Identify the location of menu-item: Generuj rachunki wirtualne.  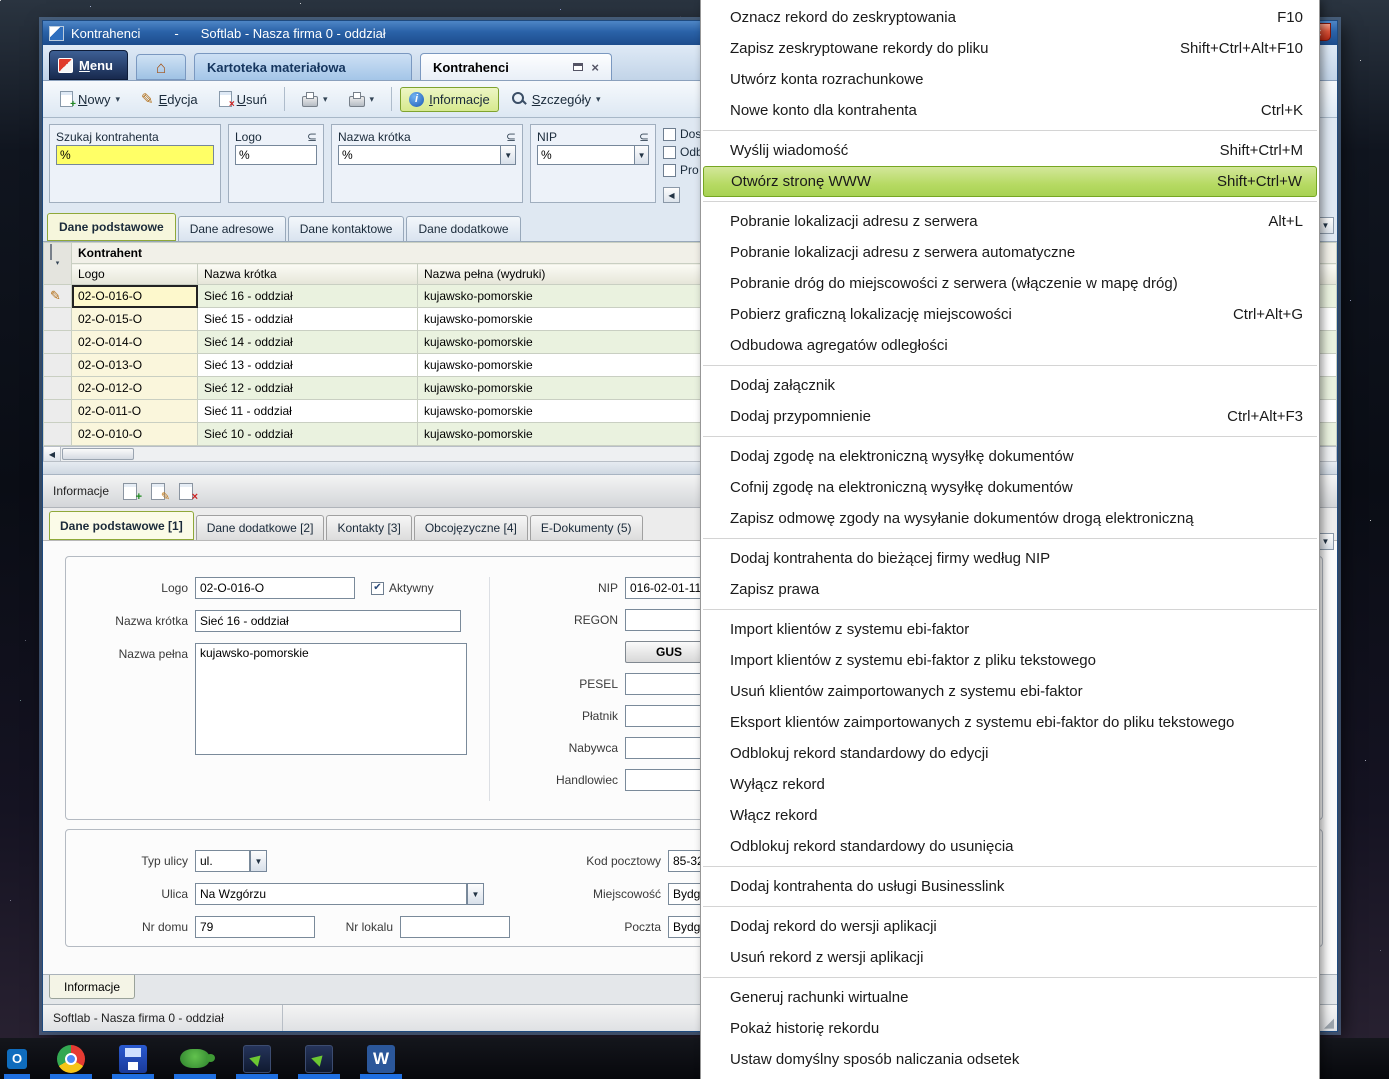
(1010, 997).